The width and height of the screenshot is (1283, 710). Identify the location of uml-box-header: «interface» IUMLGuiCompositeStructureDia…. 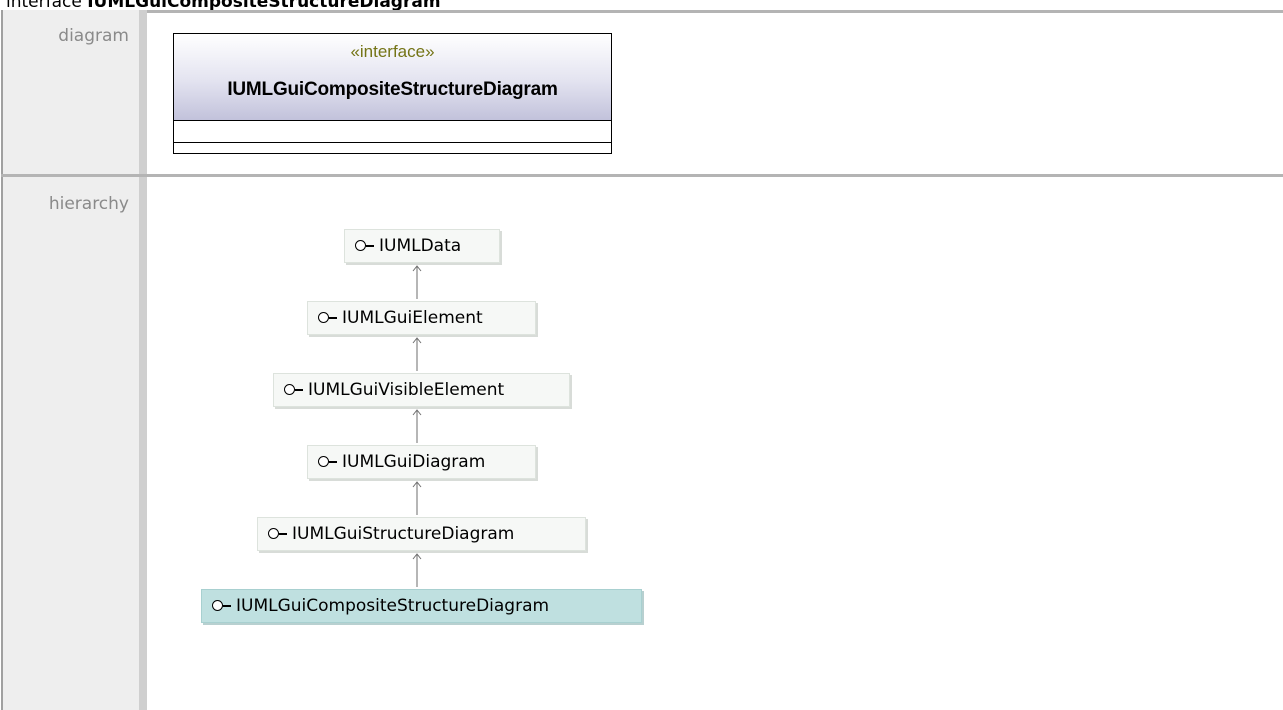
(392, 77).